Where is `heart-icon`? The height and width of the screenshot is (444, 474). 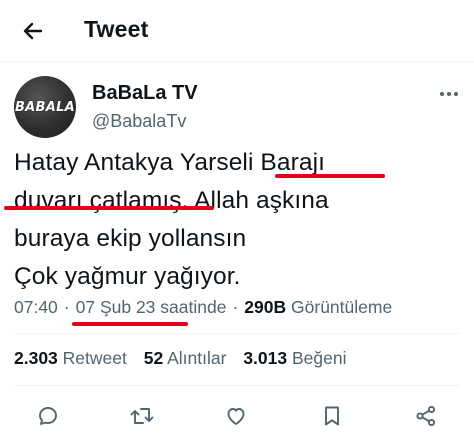 heart-icon is located at coordinates (236, 416).